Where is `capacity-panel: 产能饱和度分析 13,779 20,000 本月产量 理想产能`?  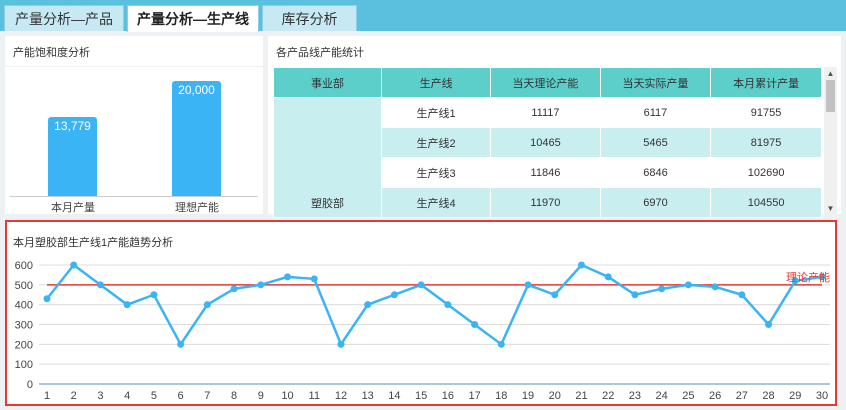
capacity-panel: 产能饱和度分析 13,779 20,000 本月产量 理想产能 is located at coordinates (134, 125).